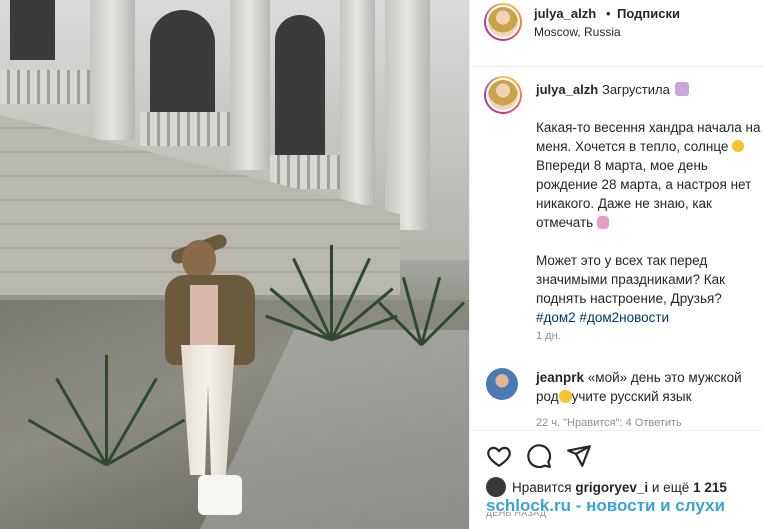 The width and height of the screenshot is (764, 529). I want to click on pray-emoji-icon, so click(682, 89).